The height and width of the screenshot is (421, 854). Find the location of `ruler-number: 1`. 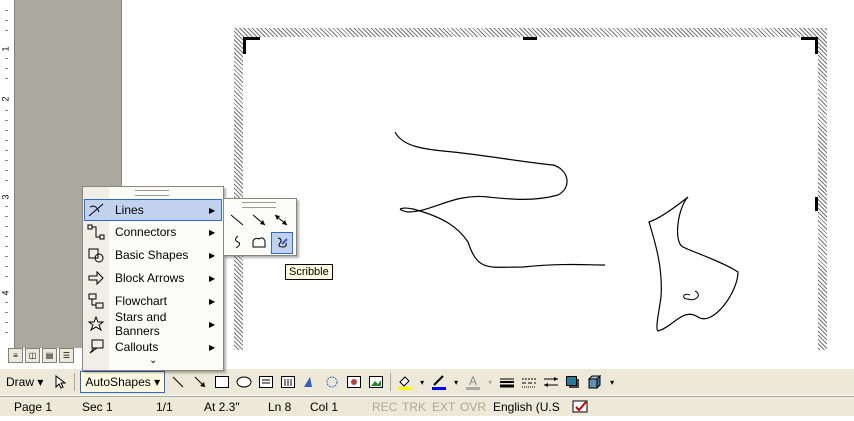

ruler-number: 1 is located at coordinates (5, 49).